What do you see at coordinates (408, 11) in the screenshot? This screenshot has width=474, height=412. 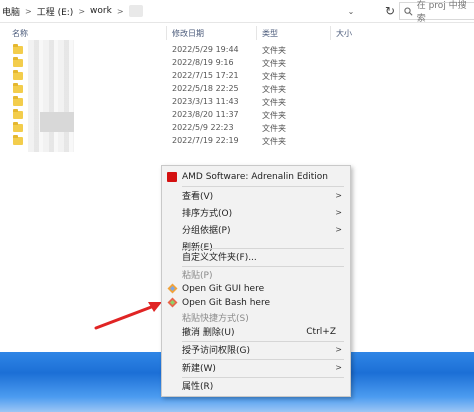 I see `search-icon` at bounding box center [408, 11].